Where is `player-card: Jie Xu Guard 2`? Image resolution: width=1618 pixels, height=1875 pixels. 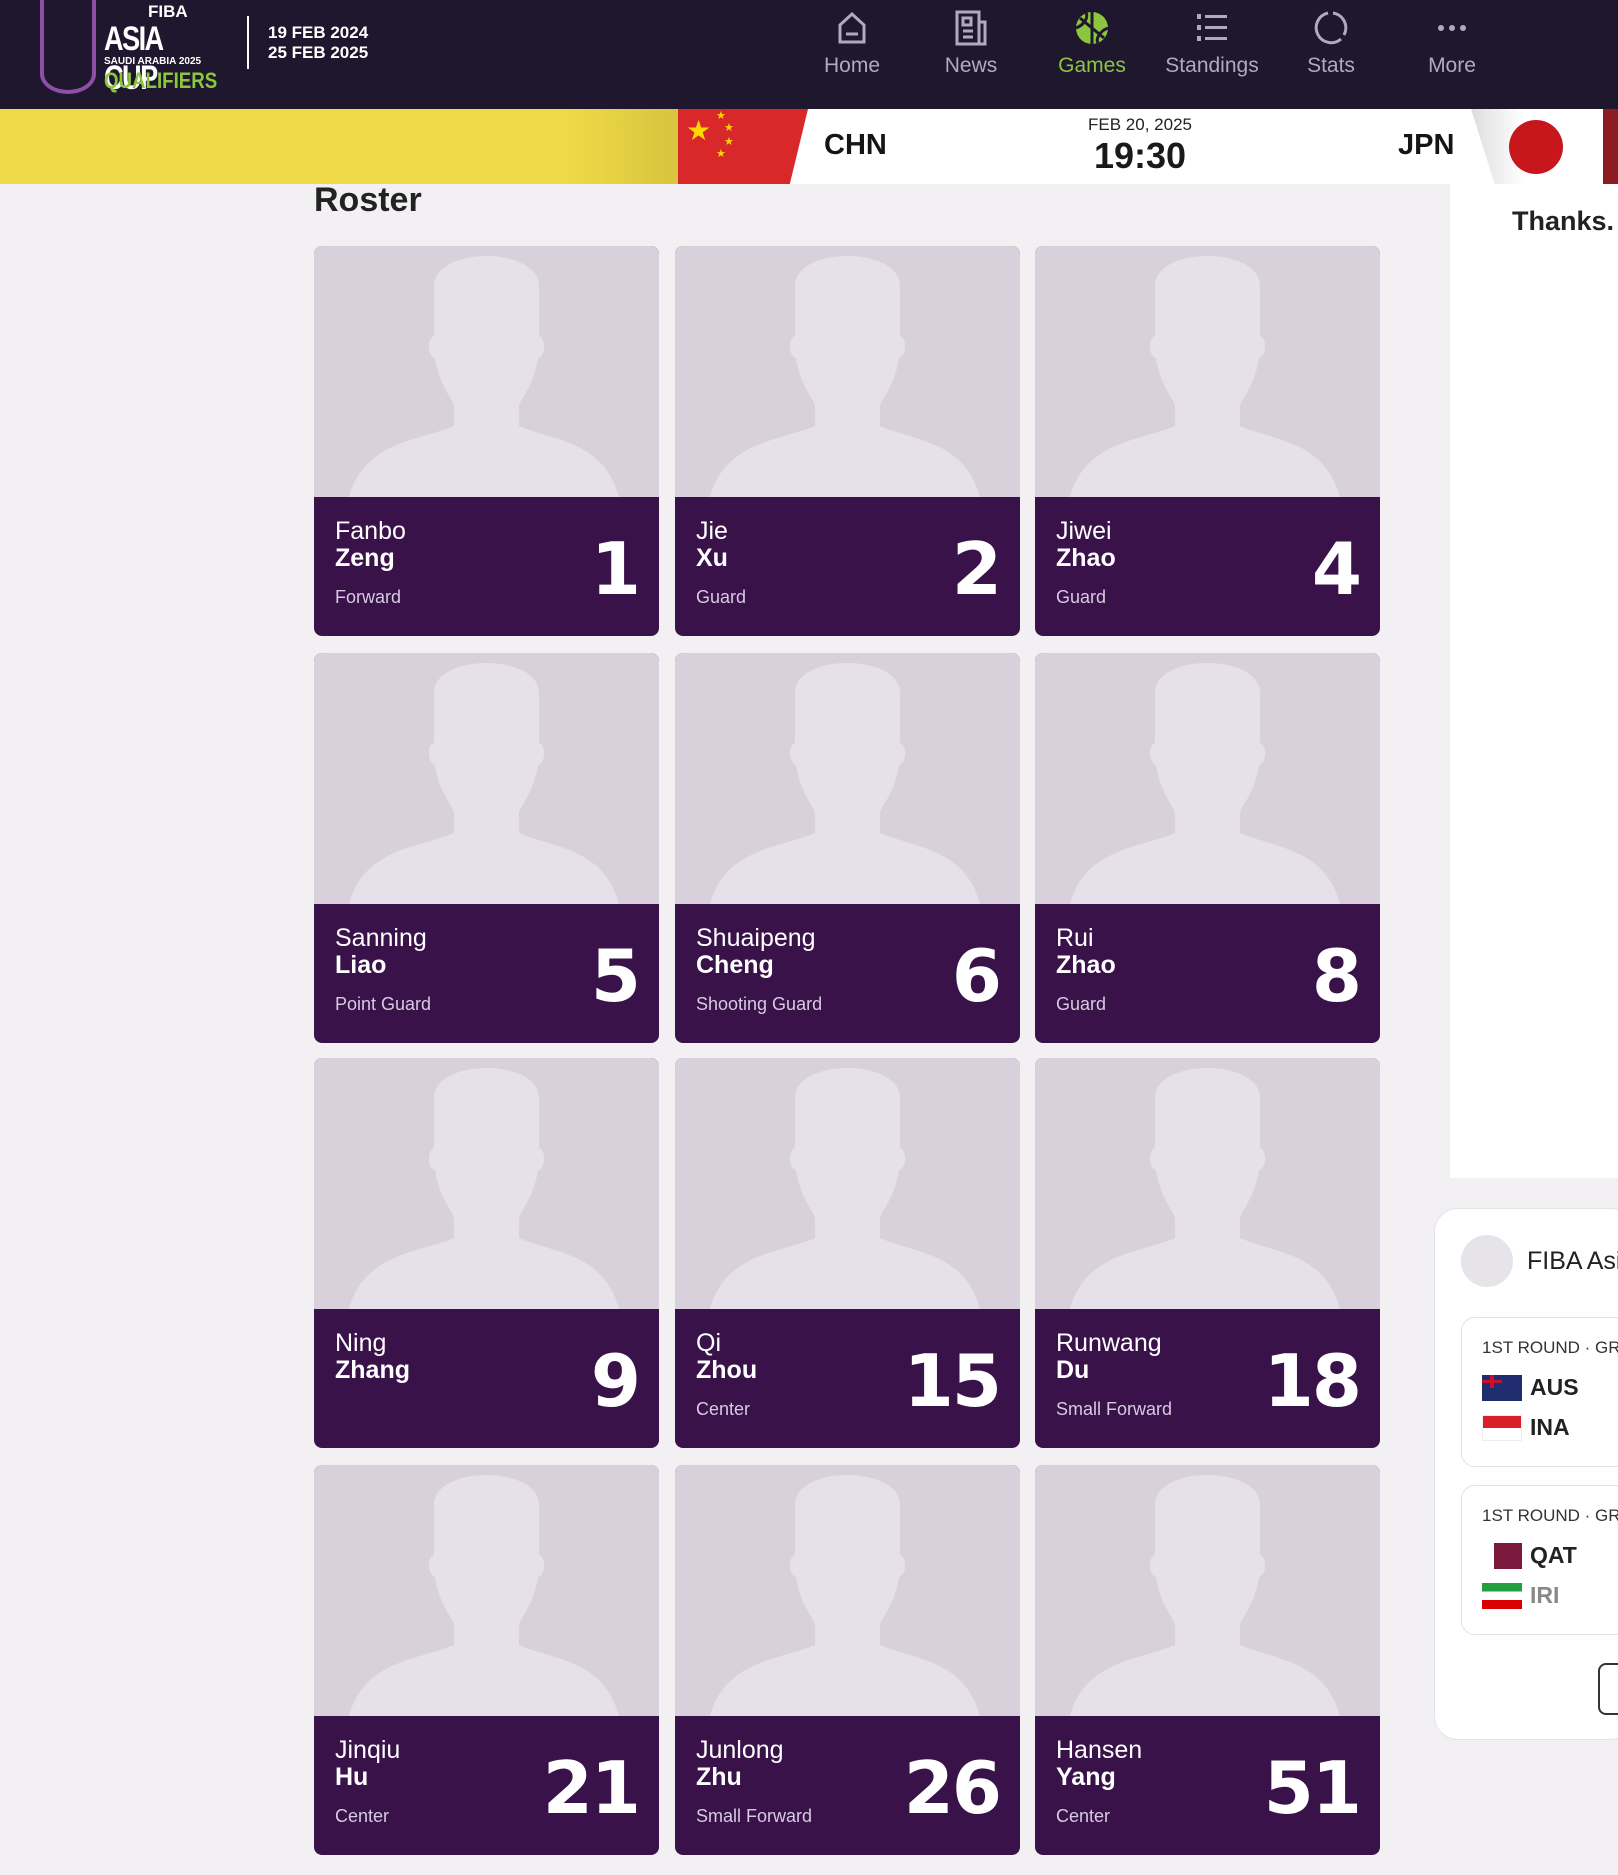 player-card: Jie Xu Guard 2 is located at coordinates (847, 441).